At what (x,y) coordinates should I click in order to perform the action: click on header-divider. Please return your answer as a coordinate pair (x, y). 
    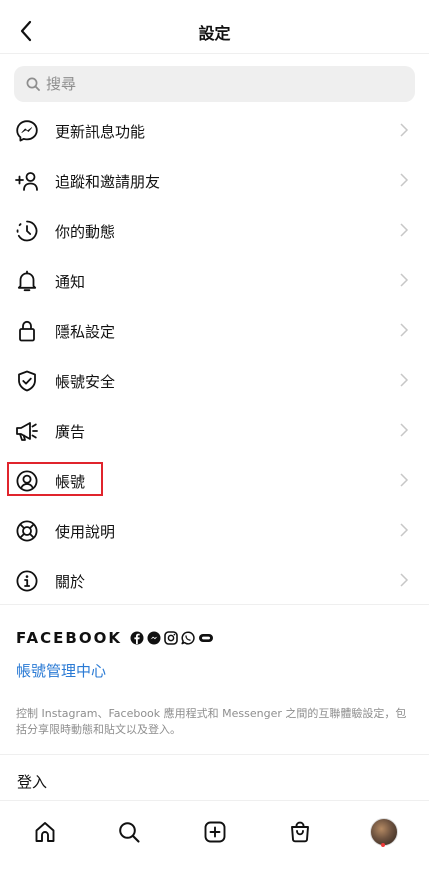
    Looking at the image, I should click on (214, 53).